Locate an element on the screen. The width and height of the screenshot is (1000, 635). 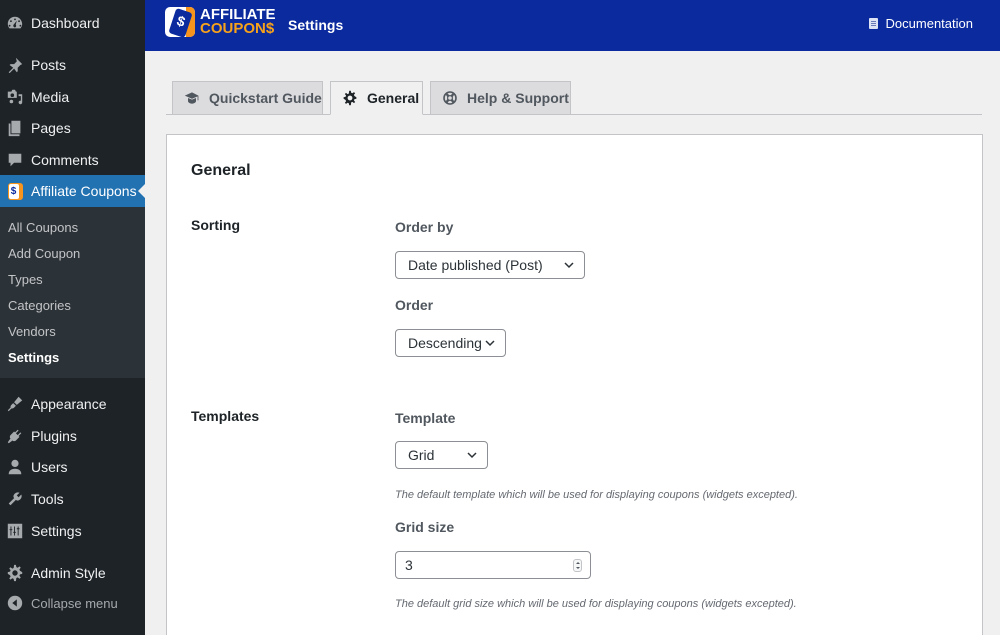
menu-item-comments: Comments is located at coordinates (72, 160).